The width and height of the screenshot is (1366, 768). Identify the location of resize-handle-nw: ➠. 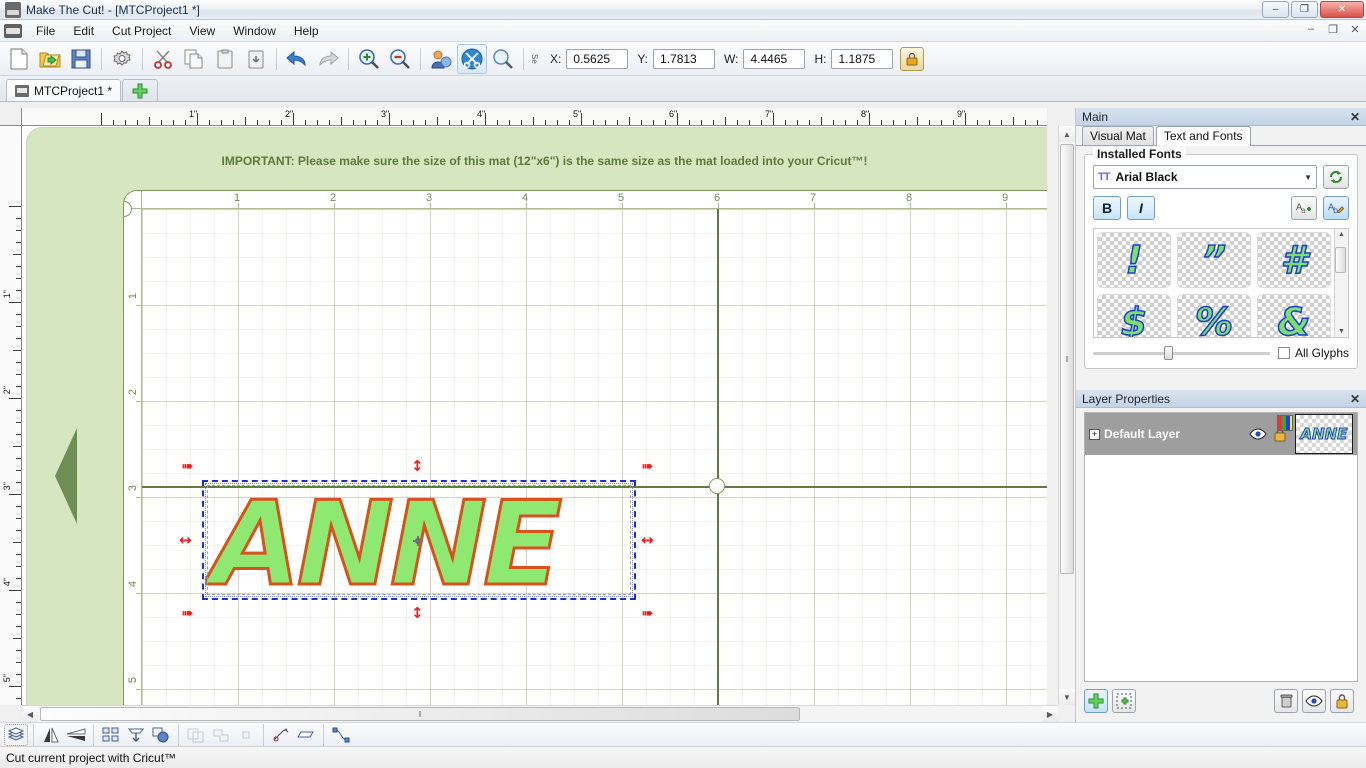
(187, 466).